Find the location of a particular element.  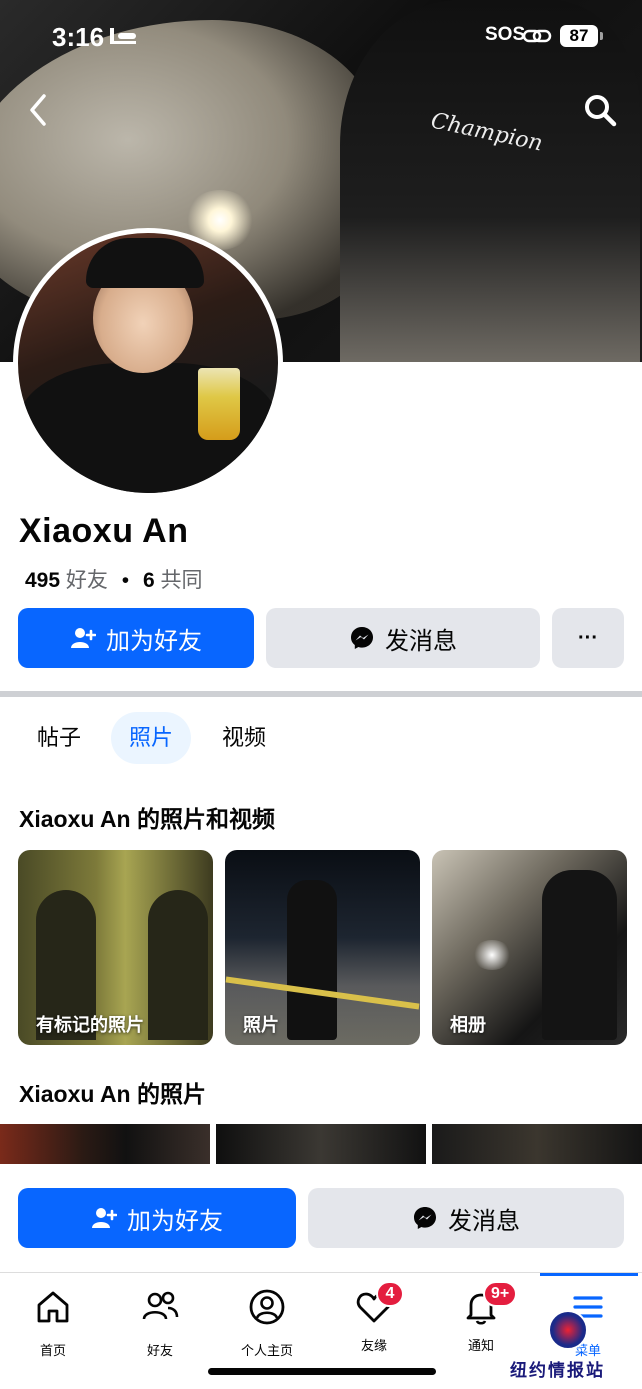

nav-friends: 好友 is located at coordinates (160, 1323).